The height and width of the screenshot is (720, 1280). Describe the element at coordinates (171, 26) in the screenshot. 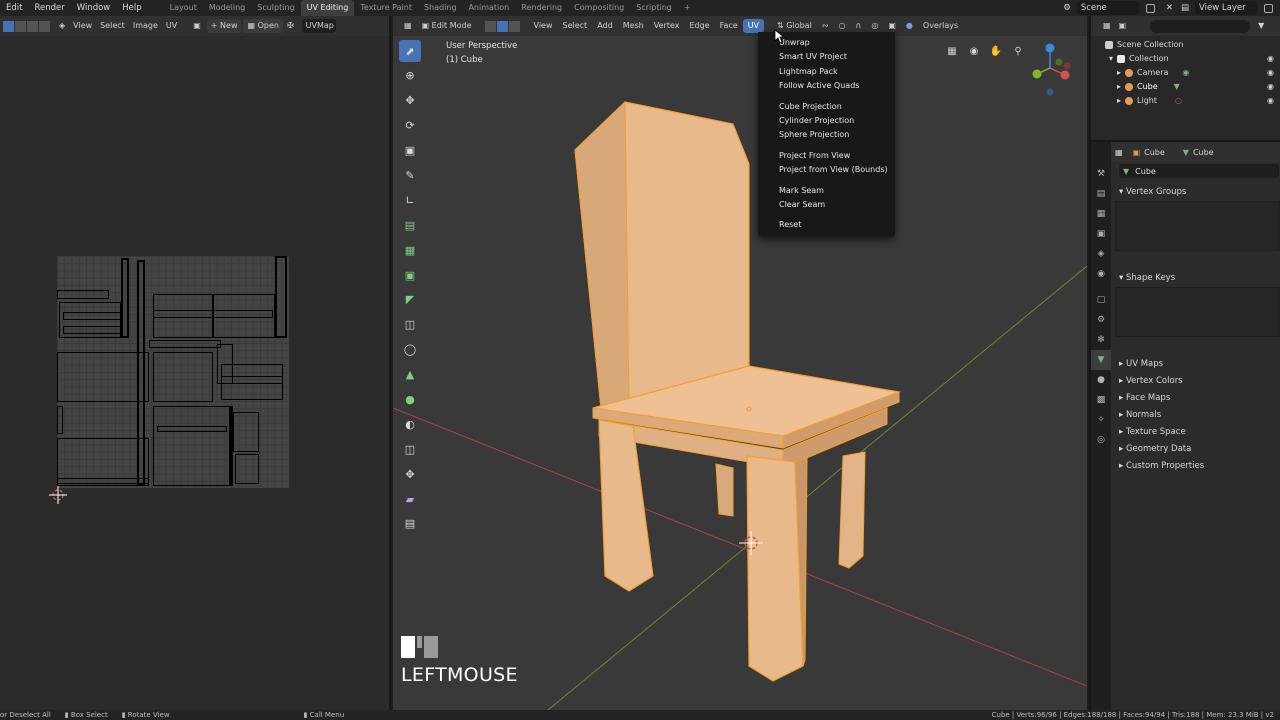

I see `uv-uv-menu: UV` at that location.